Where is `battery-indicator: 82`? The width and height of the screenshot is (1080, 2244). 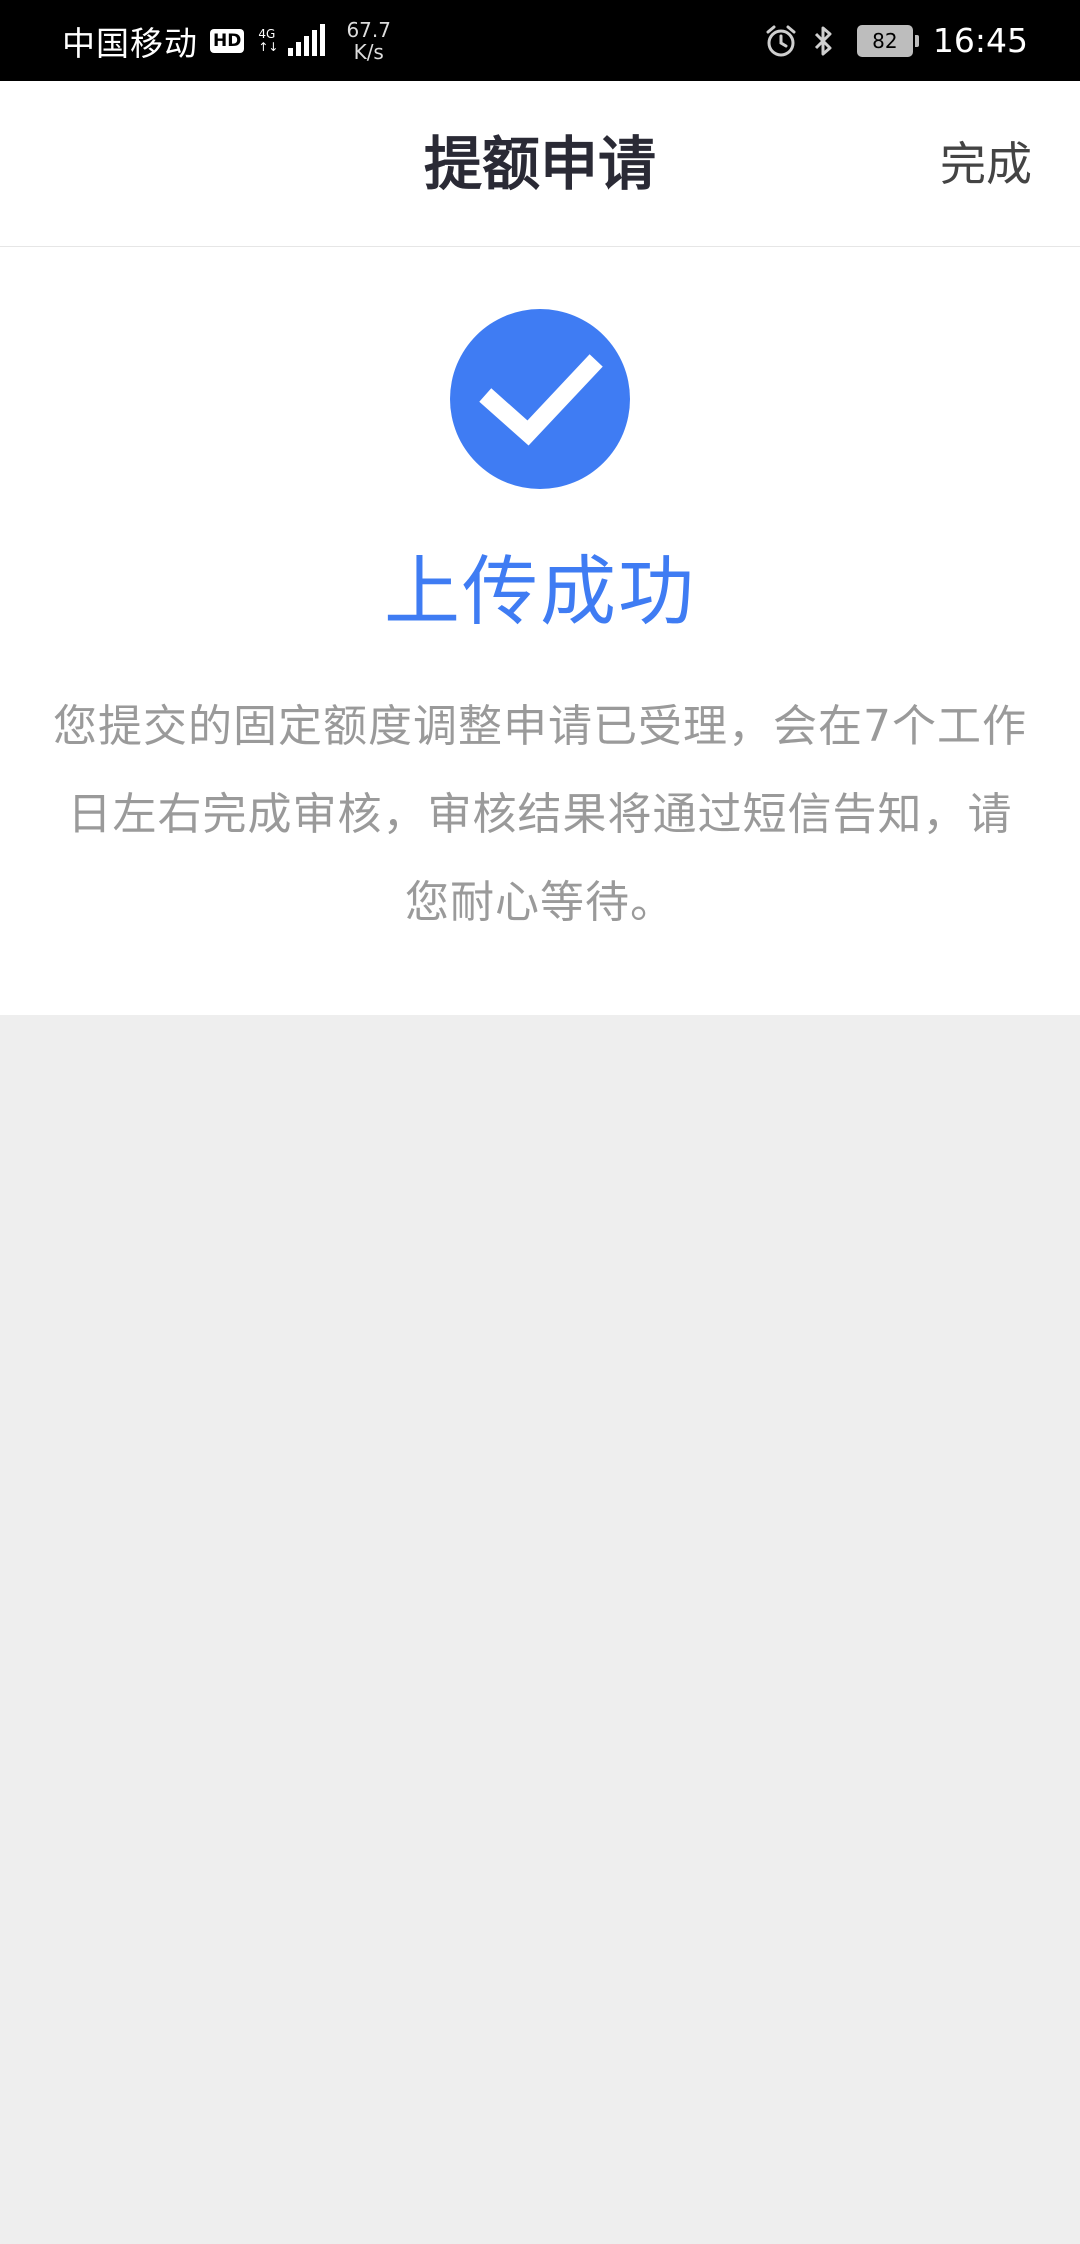
battery-indicator: 82 is located at coordinates (887, 40).